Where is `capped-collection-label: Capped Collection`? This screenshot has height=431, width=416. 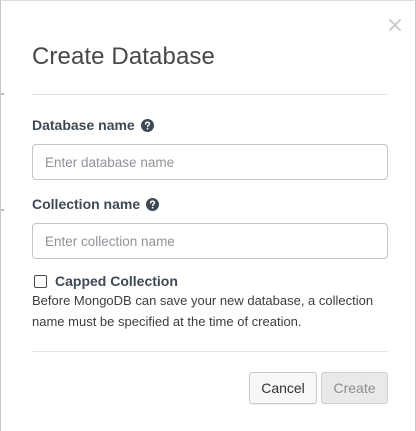
capped-collection-label: Capped Collection is located at coordinates (116, 281).